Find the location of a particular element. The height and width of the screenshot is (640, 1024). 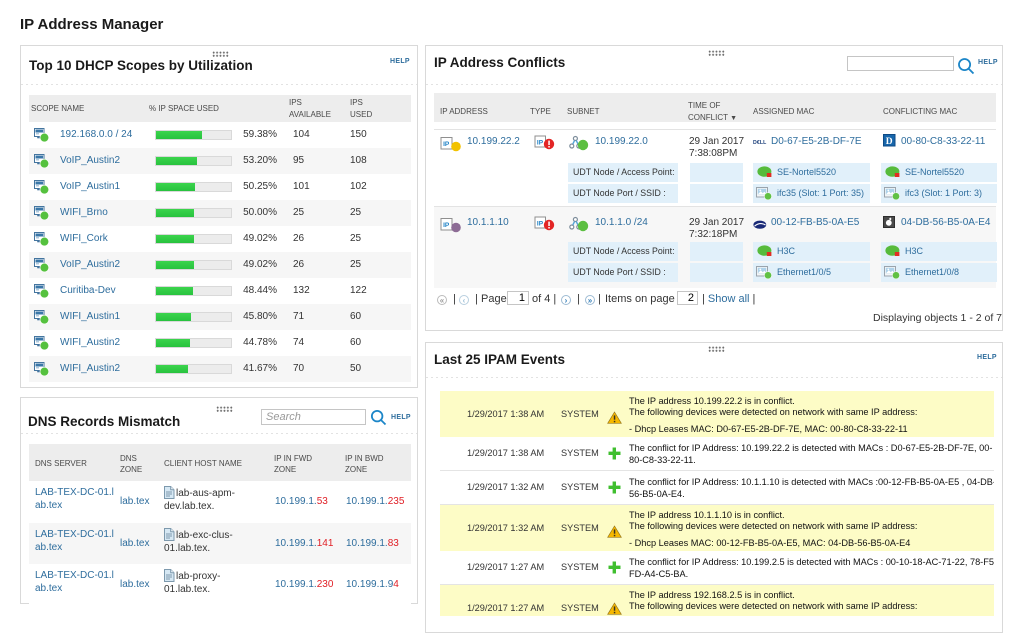

svg-text: D is located at coordinates (889, 142).